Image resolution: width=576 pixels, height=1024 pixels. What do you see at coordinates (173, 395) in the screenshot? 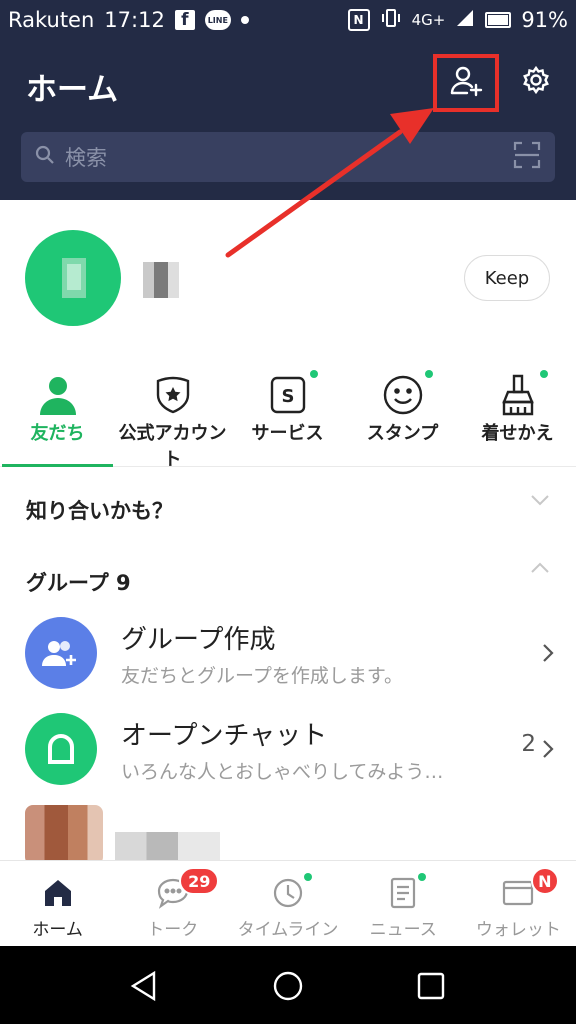
I see `shield-star-icon` at bounding box center [173, 395].